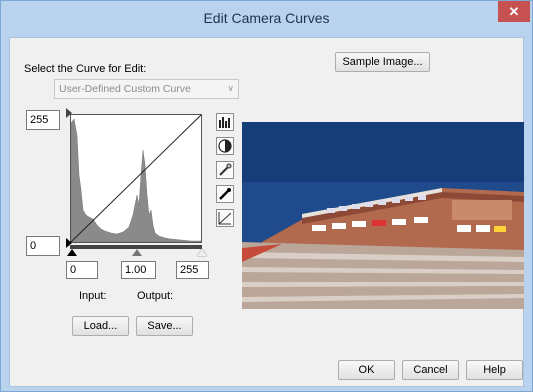  What do you see at coordinates (69, 113) in the screenshot?
I see `output-max-marker` at bounding box center [69, 113].